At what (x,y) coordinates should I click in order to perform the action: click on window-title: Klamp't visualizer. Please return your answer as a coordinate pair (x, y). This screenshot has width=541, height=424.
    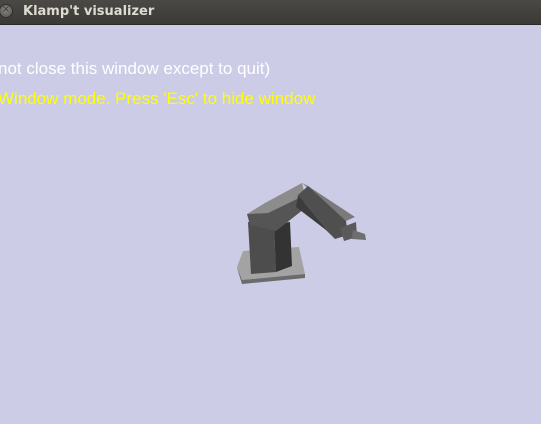
    Looking at the image, I should click on (89, 11).